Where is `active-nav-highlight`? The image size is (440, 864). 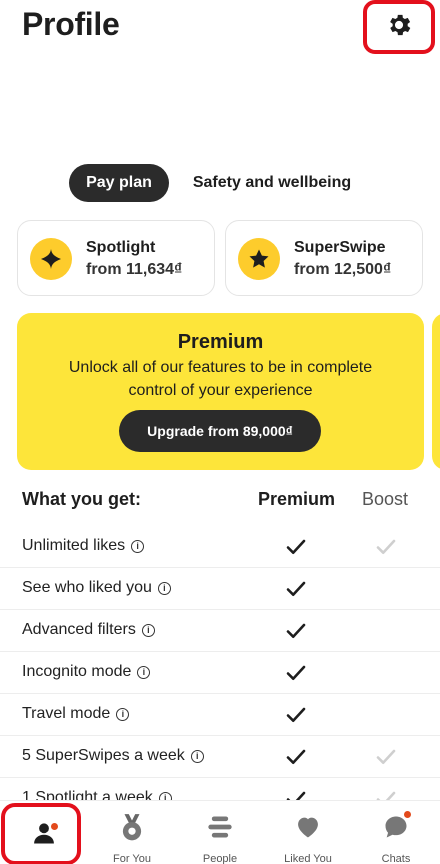 active-nav-highlight is located at coordinates (41, 833).